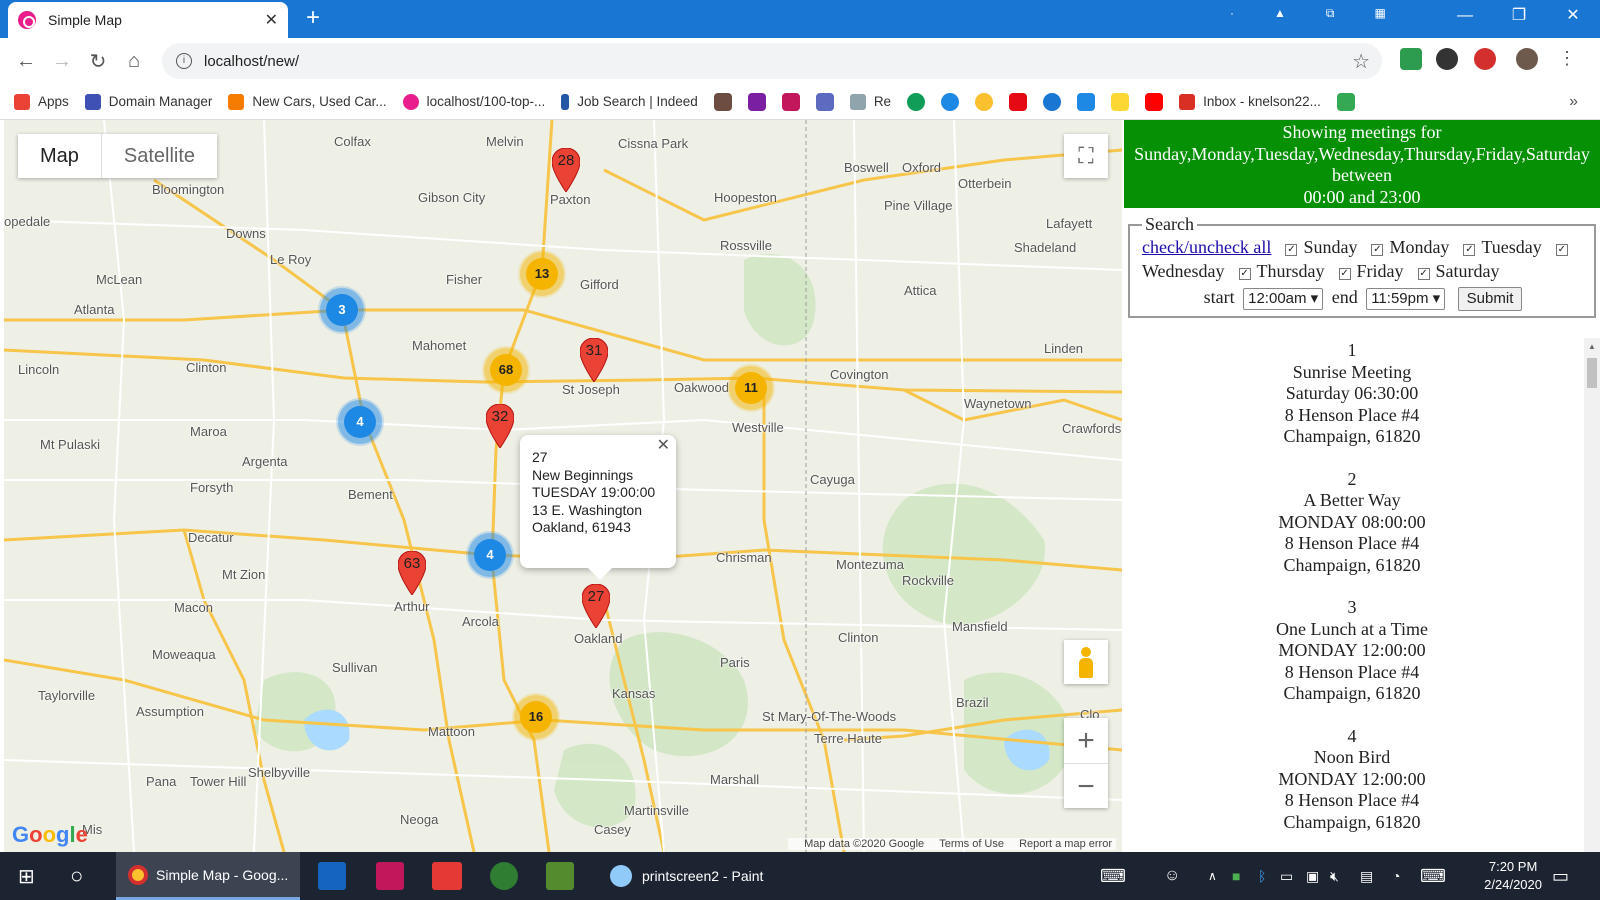 This screenshot has height=900, width=1600. What do you see at coordinates (1286, 876) in the screenshot?
I see `battery-icon: ▭` at bounding box center [1286, 876].